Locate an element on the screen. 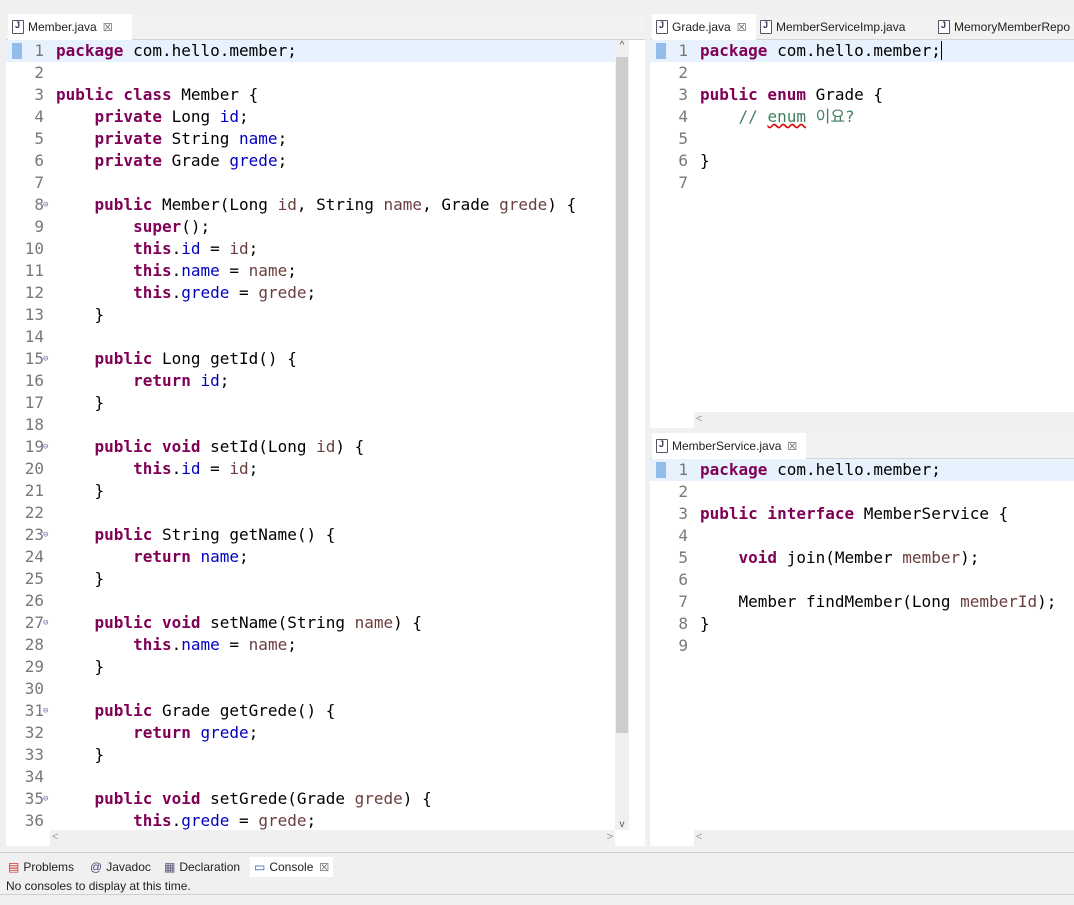 The height and width of the screenshot is (905, 1074). code-line: 11 this.name = name; is located at coordinates (310, 271).